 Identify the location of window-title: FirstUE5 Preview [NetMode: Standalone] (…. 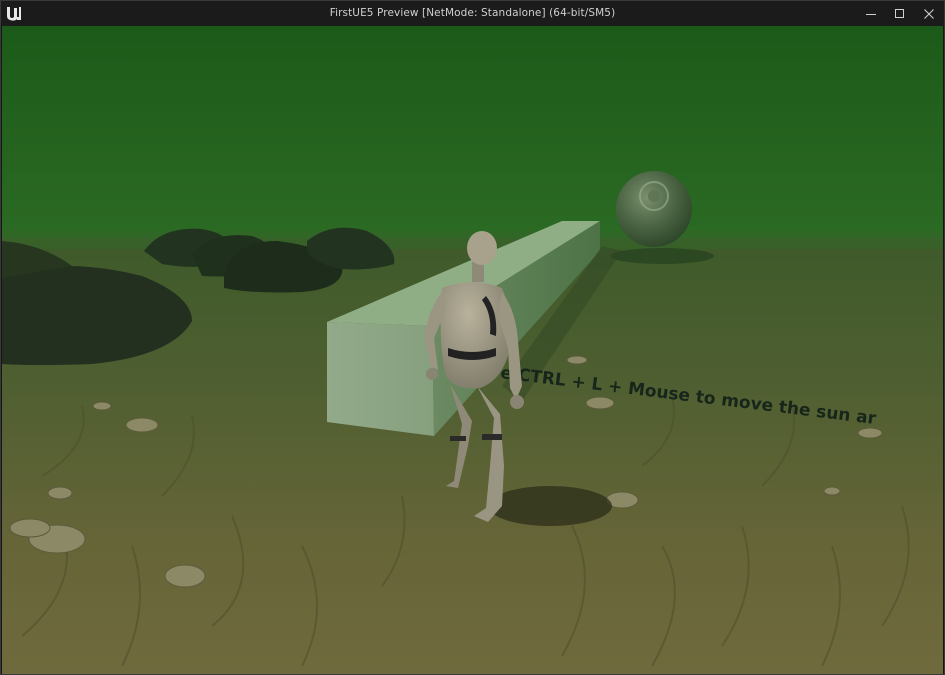
(472, 13).